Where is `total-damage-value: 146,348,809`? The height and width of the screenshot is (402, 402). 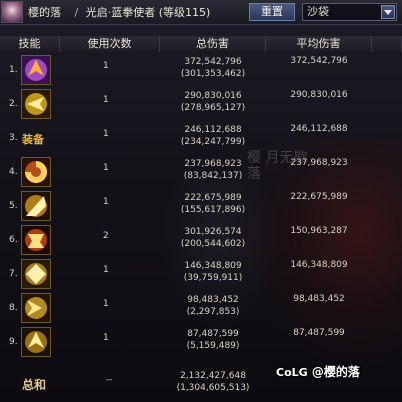
total-damage-value: 146,348,809 is located at coordinates (213, 266).